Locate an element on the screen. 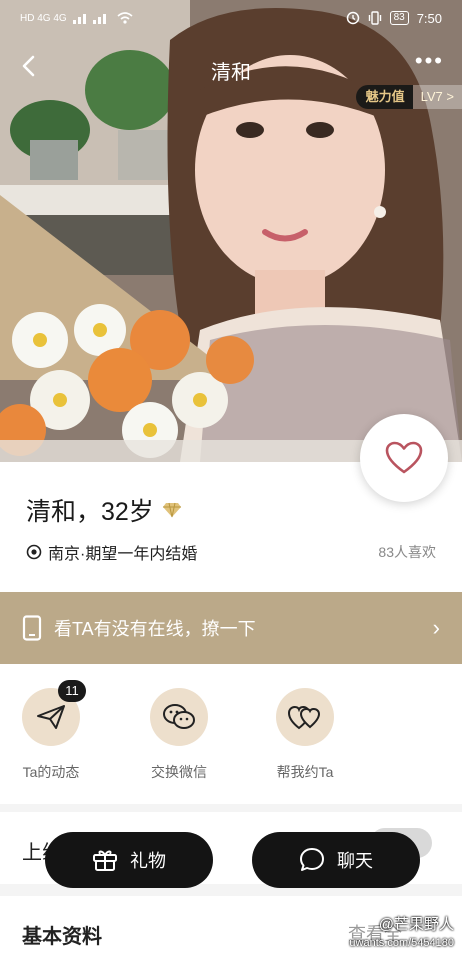 The height and width of the screenshot is (960, 462). more-menu-icon: ••• is located at coordinates (429, 61).